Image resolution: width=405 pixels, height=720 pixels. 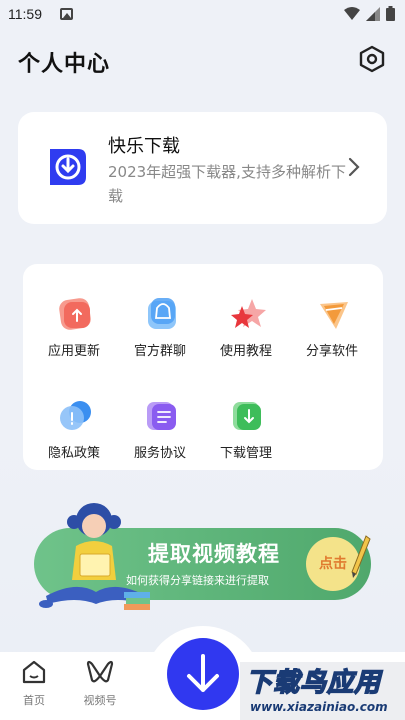 I want to click on upload-icon, so click(x=75, y=314).